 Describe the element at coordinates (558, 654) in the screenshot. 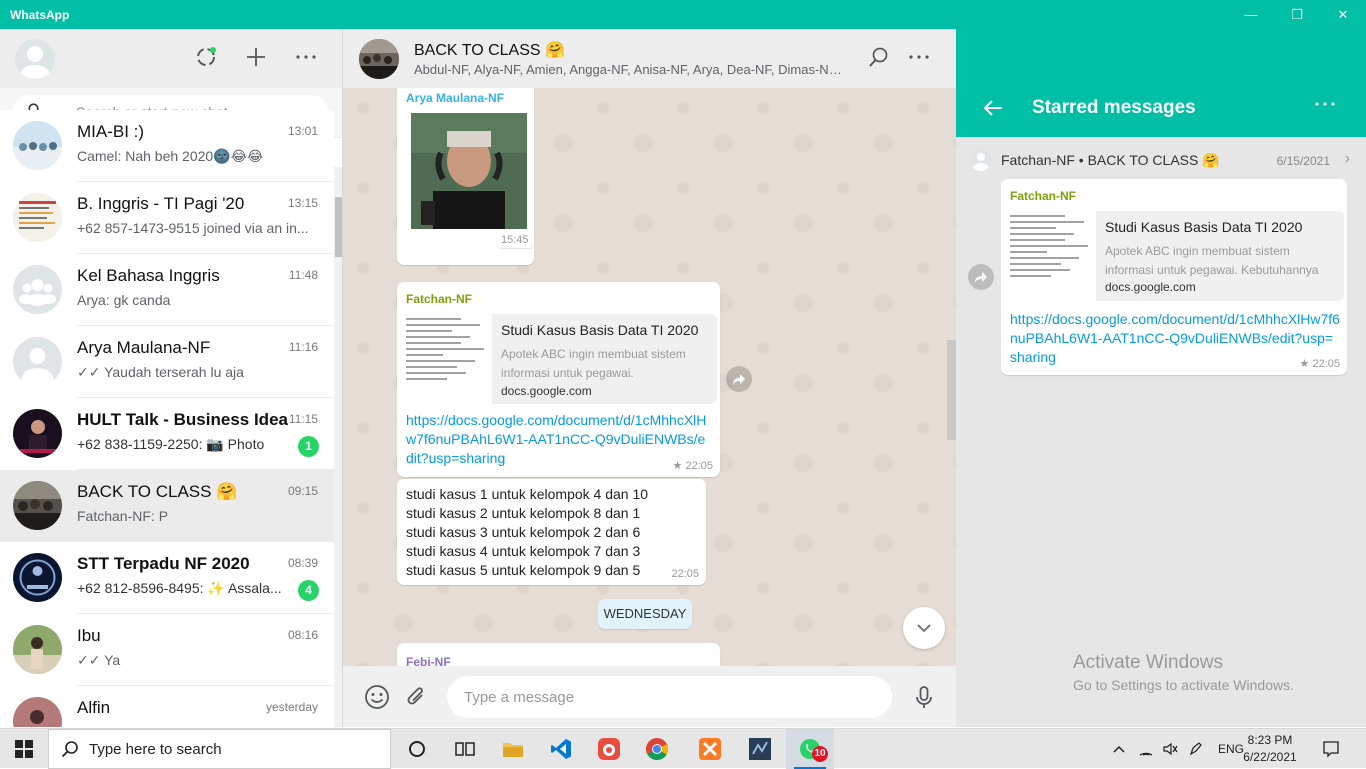

I see `partial-message: Febi-NF` at that location.